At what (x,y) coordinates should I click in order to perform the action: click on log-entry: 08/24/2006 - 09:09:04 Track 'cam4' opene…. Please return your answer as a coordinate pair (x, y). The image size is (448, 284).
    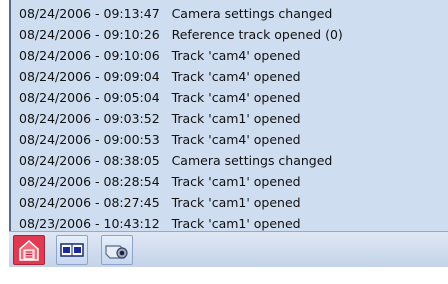
    Looking at the image, I should click on (181, 76).